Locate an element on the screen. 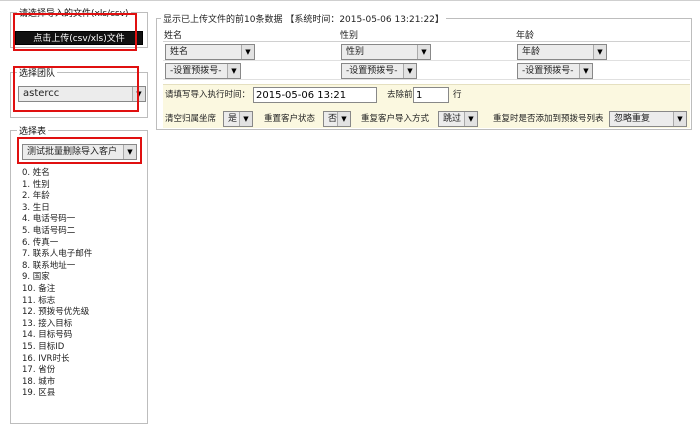 The image size is (700, 424). table-select-value: 测试批量删除导入客户 is located at coordinates (72, 152).